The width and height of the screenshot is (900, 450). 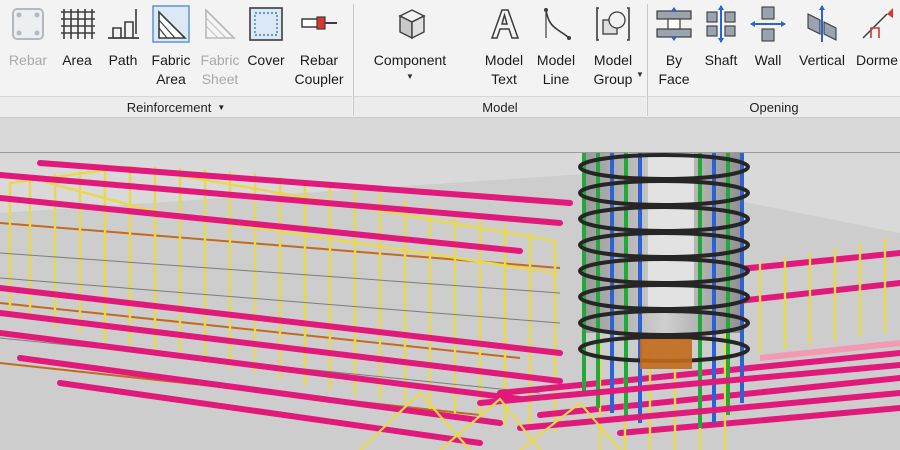 I want to click on fabric-sheet-label: Fabric Sheet, so click(x=220, y=69).